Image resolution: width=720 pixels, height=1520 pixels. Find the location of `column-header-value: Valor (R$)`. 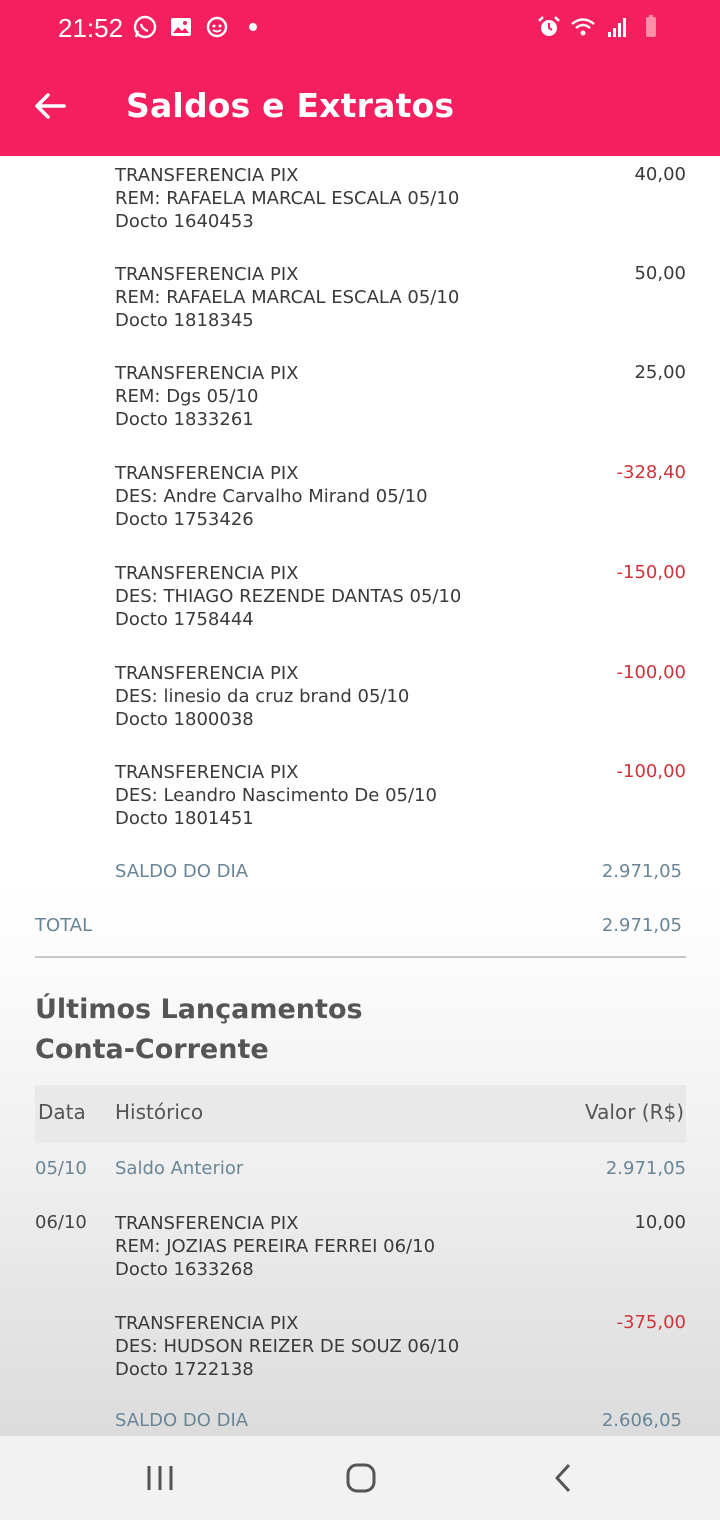

column-header-value: Valor (R$) is located at coordinates (634, 1112).